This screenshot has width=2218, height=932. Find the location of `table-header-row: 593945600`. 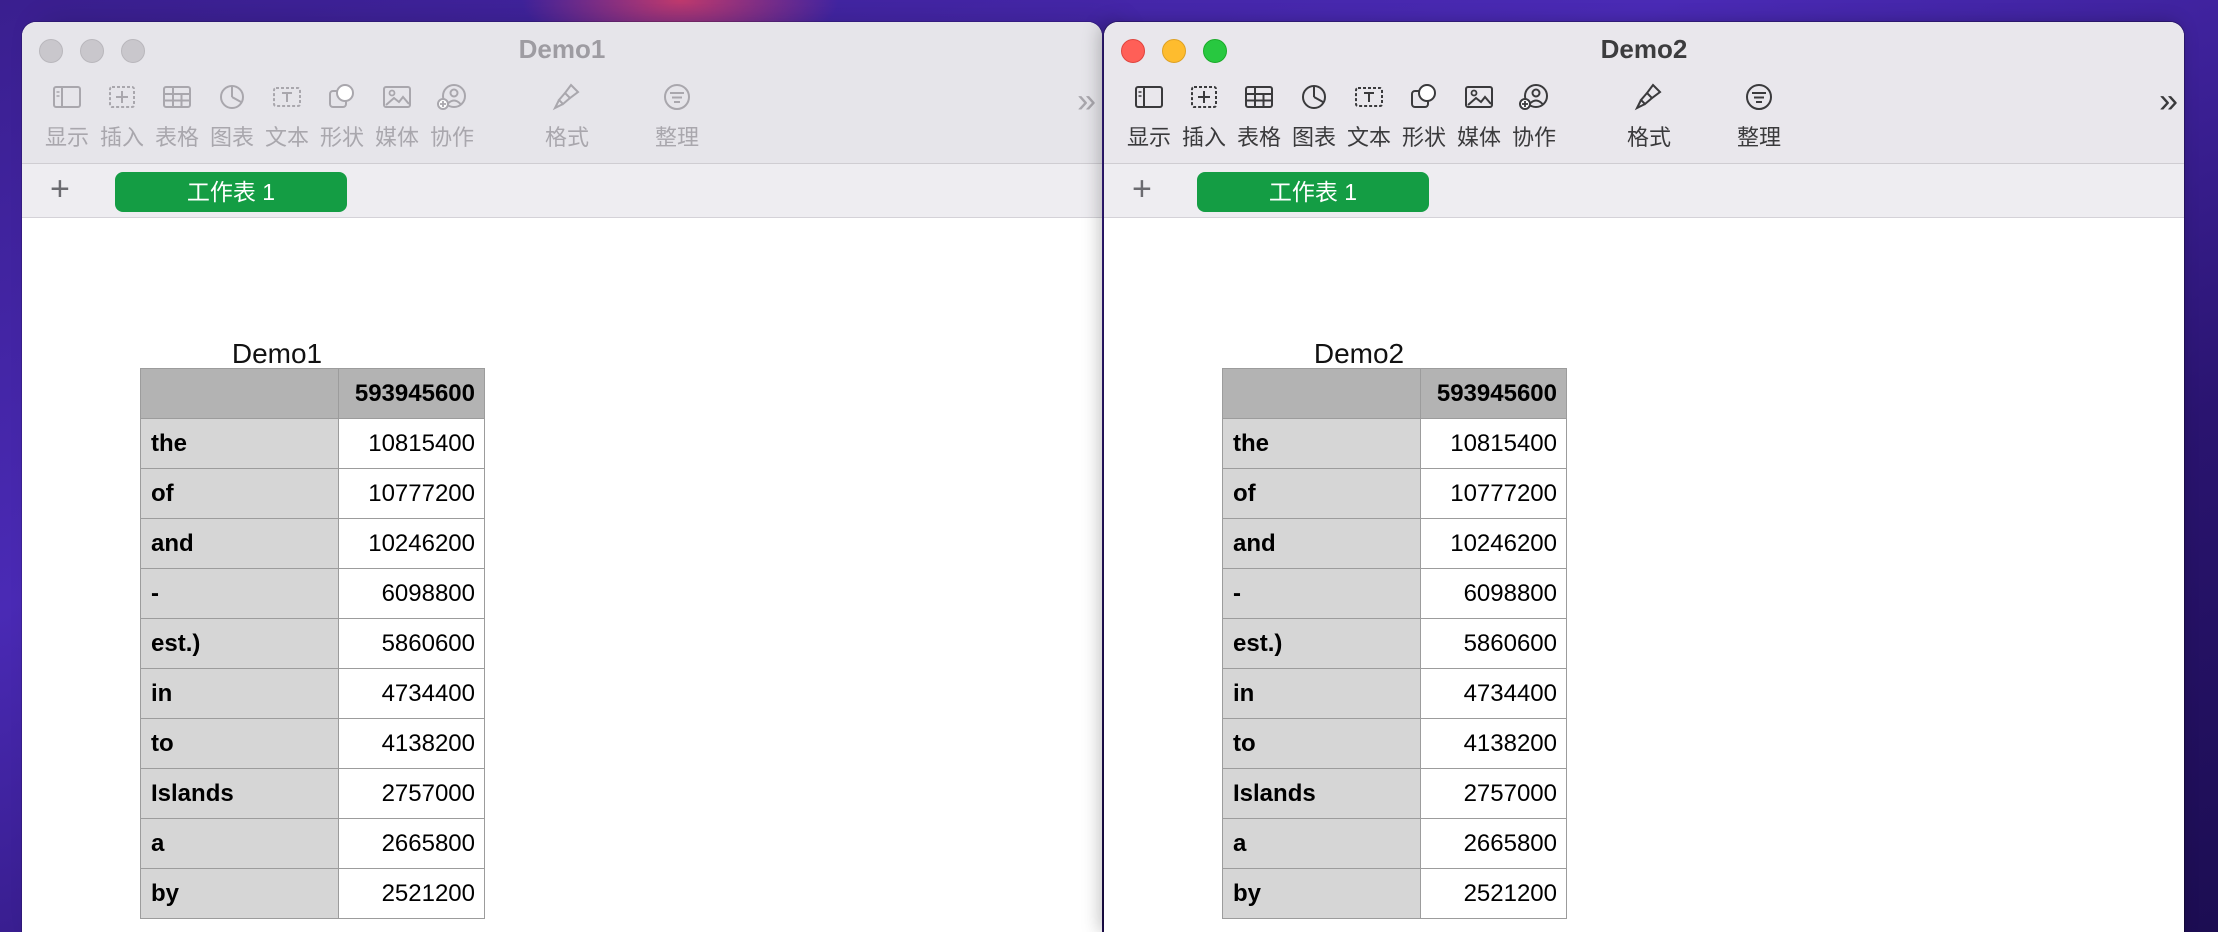

table-header-row: 593945600 is located at coordinates (1394, 393).